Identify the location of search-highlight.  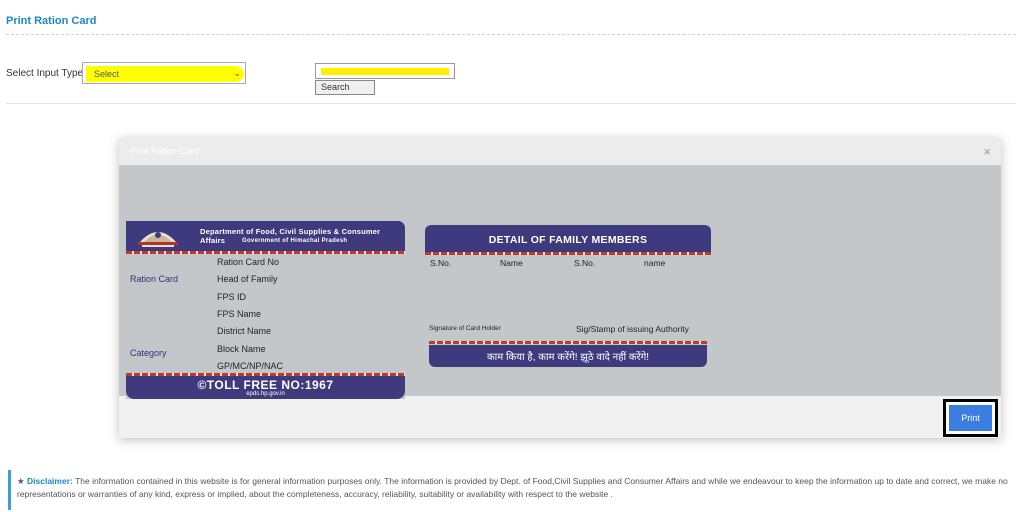
(385, 71).